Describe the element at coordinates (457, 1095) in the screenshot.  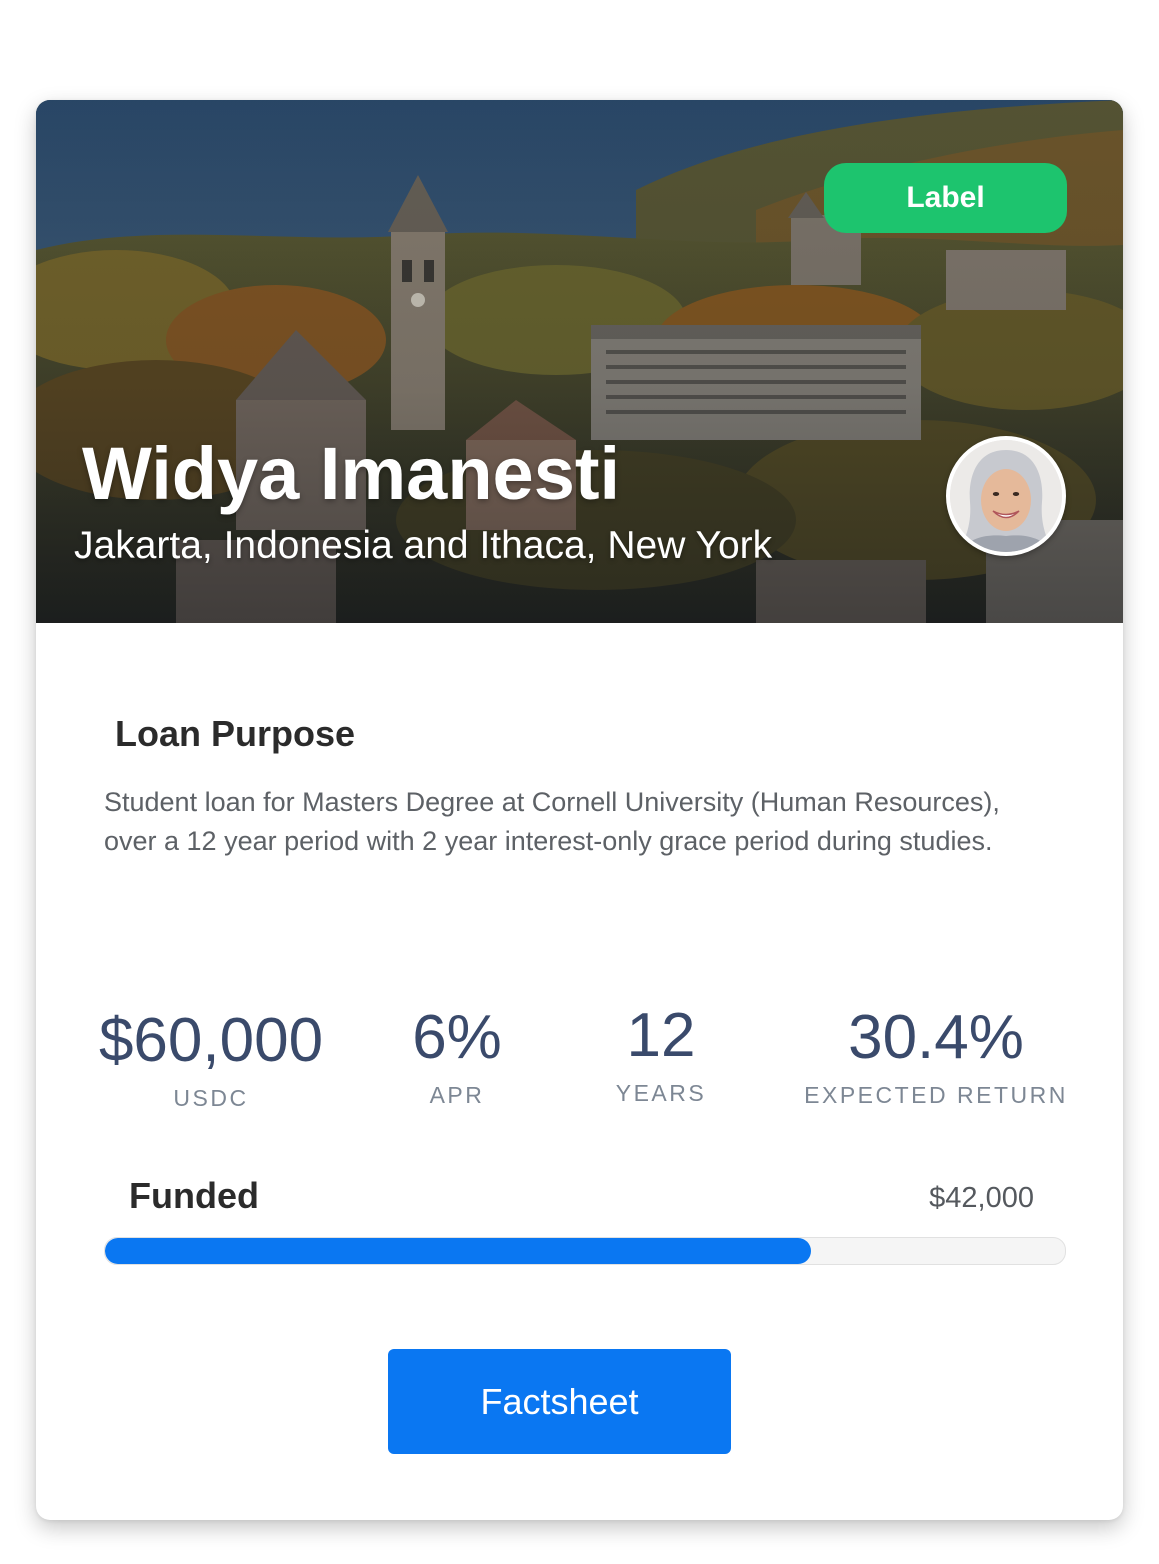
I see `stat-apr-label: APR` at that location.